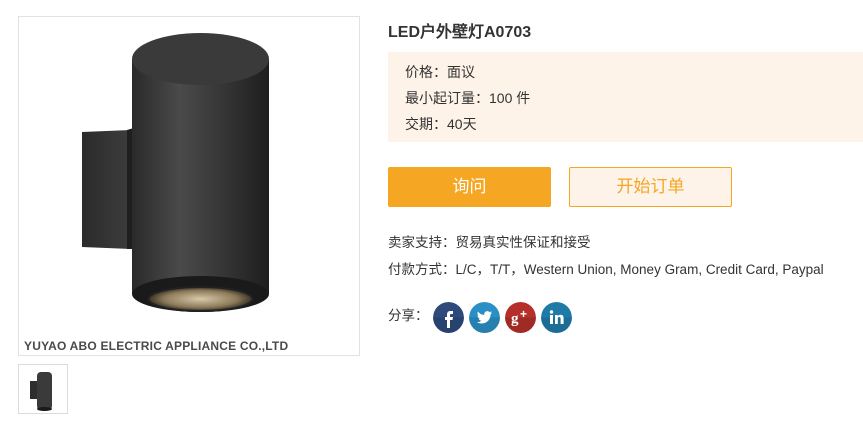 The image size is (863, 435). What do you see at coordinates (556, 317) in the screenshot?
I see `linkedin-icon` at bounding box center [556, 317].